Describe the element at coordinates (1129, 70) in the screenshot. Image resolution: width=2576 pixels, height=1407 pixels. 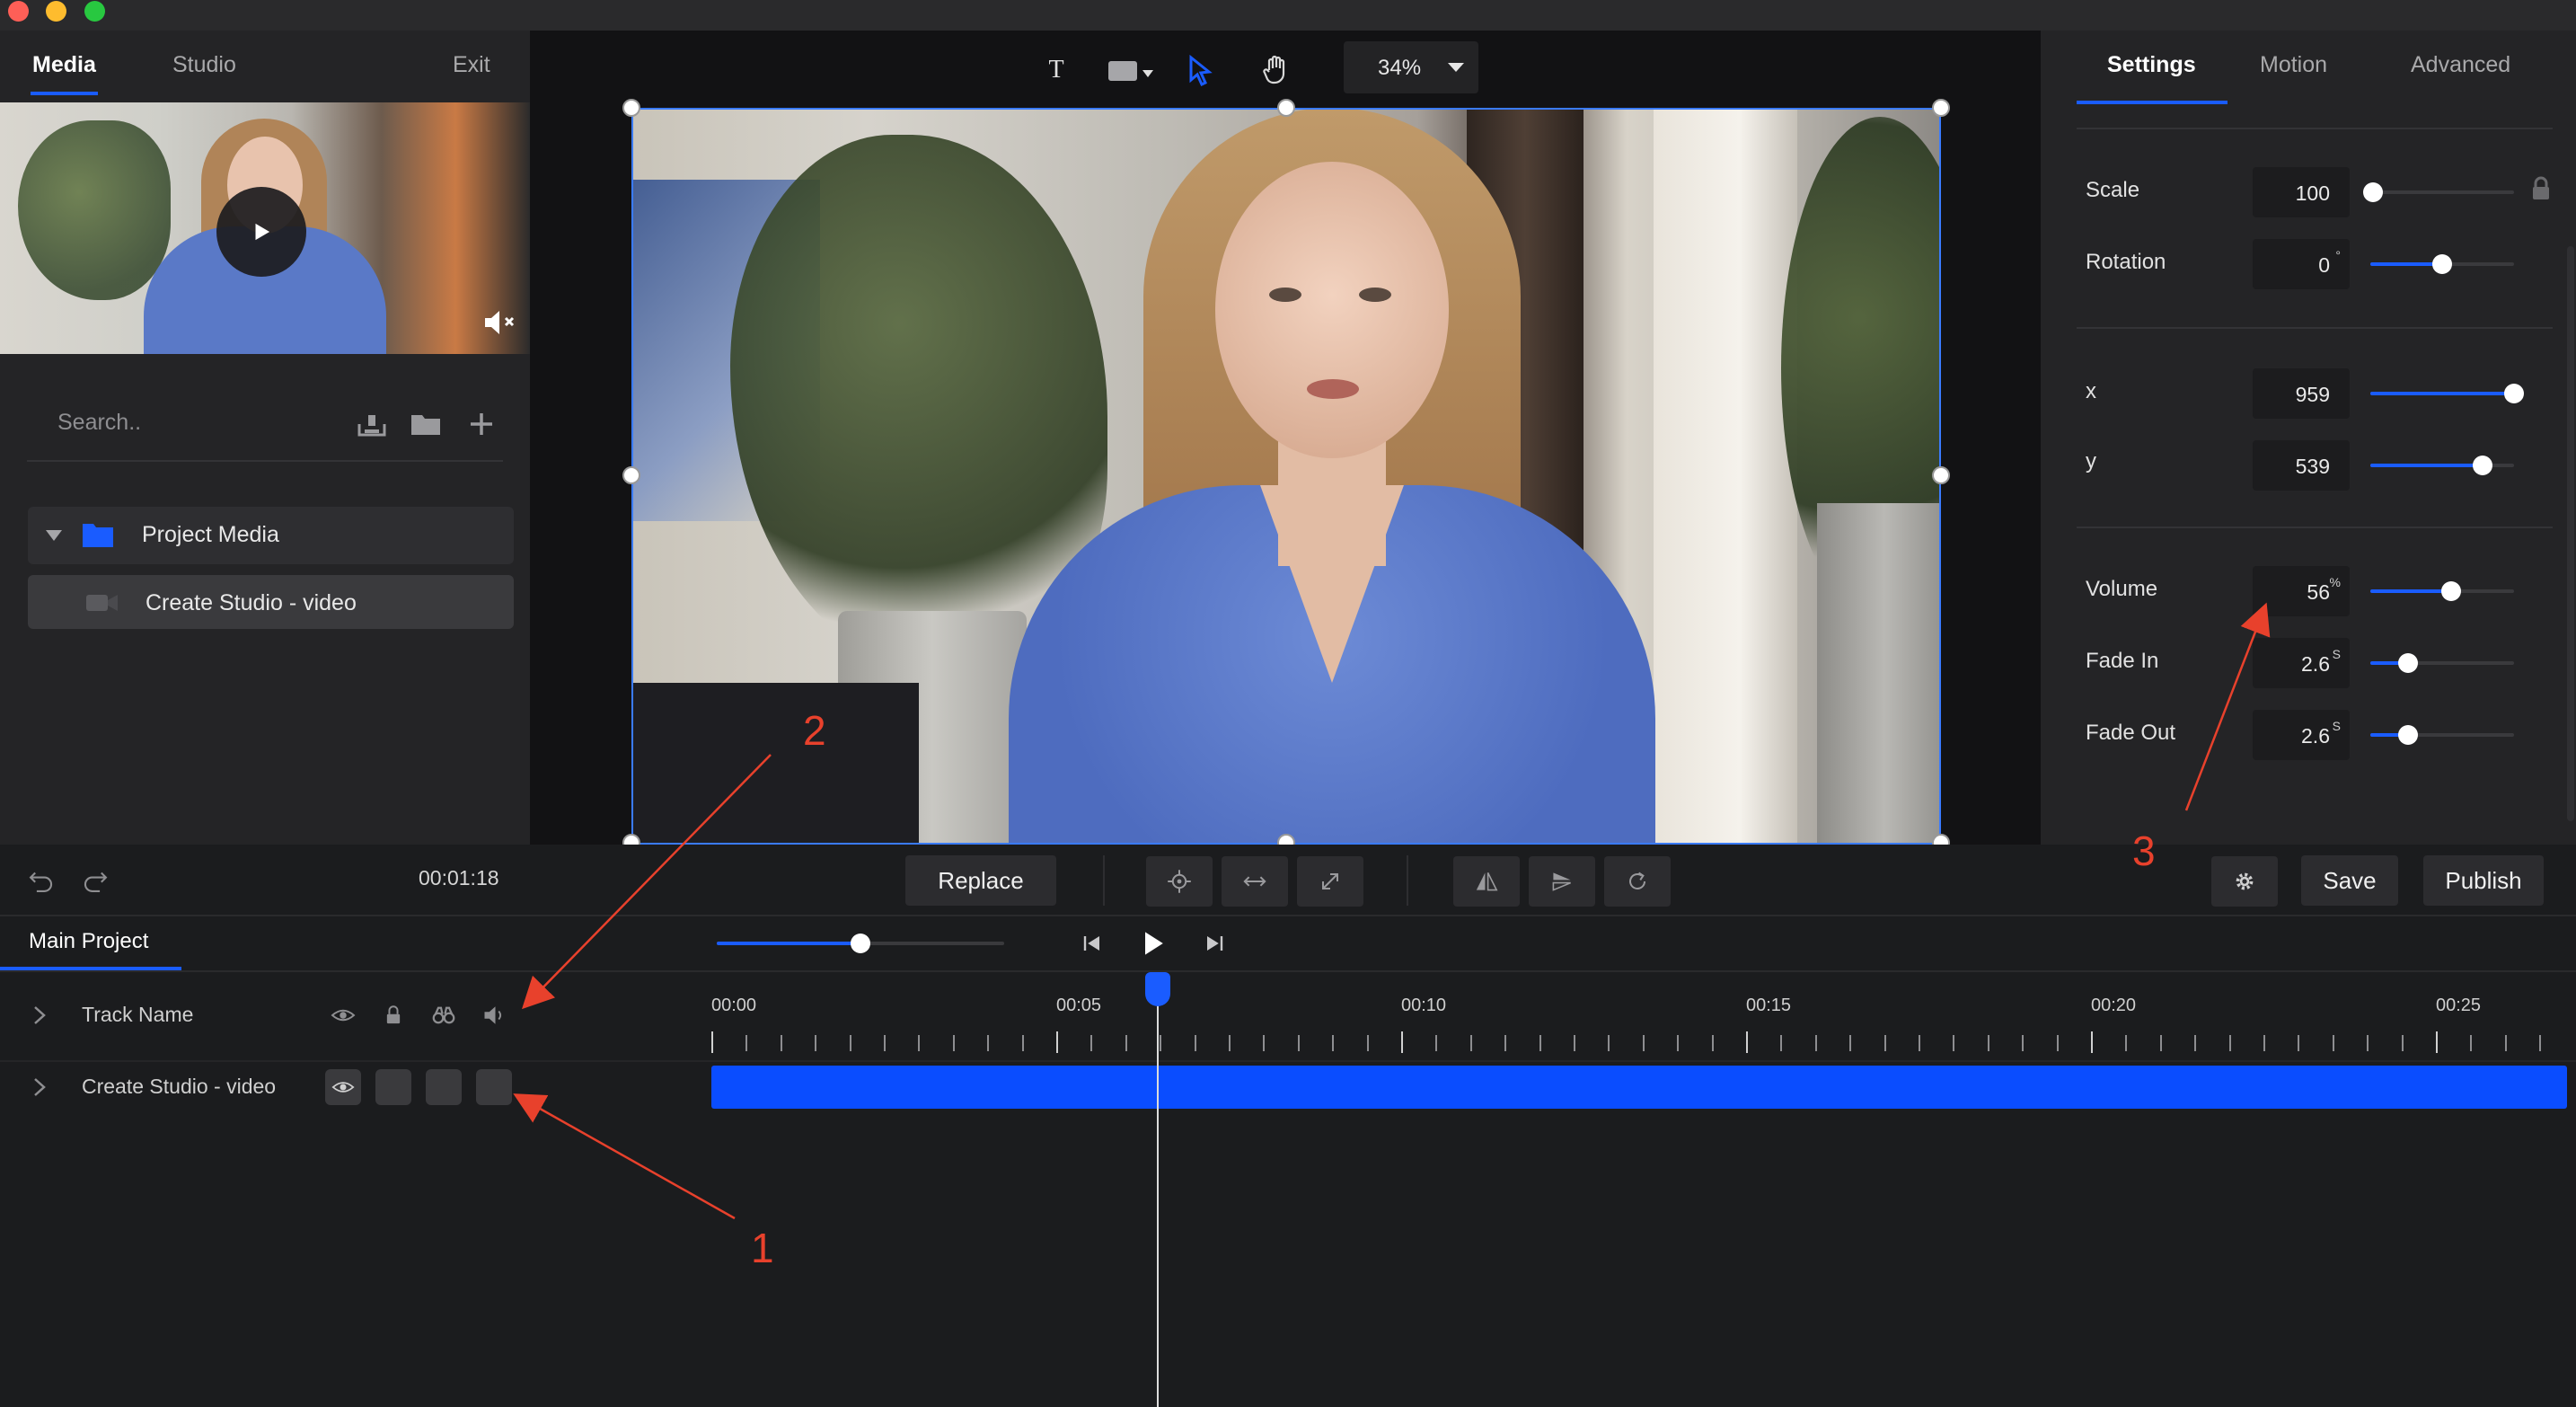
I see `shape-tool-icon` at that location.